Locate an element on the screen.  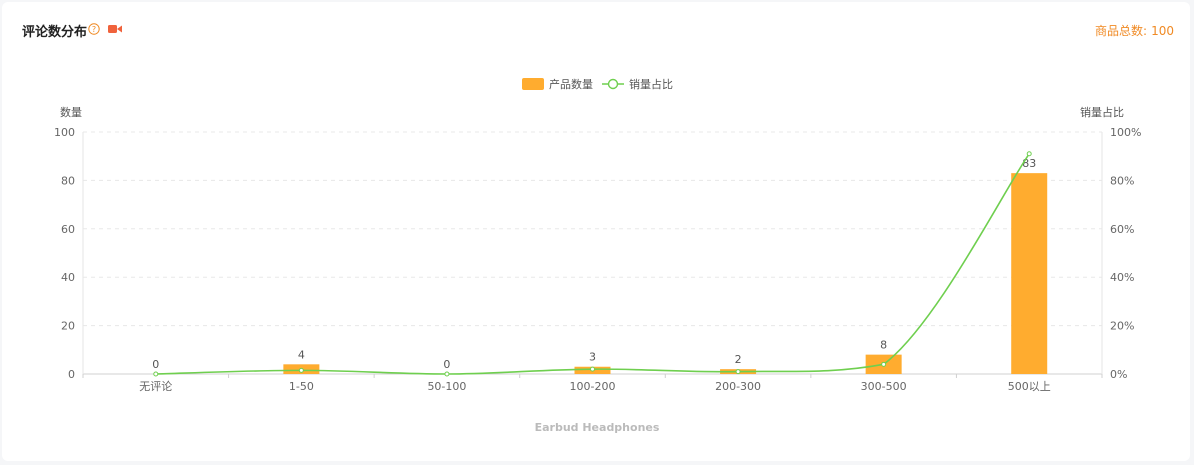
y2-tick-label: 80% is located at coordinates (1122, 180).